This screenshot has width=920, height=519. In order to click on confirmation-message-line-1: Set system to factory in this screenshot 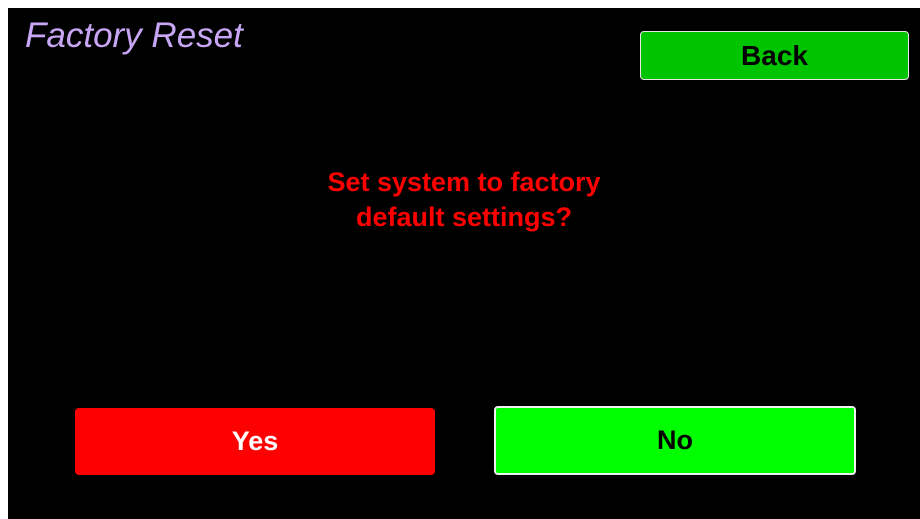, I will do `click(464, 182)`.